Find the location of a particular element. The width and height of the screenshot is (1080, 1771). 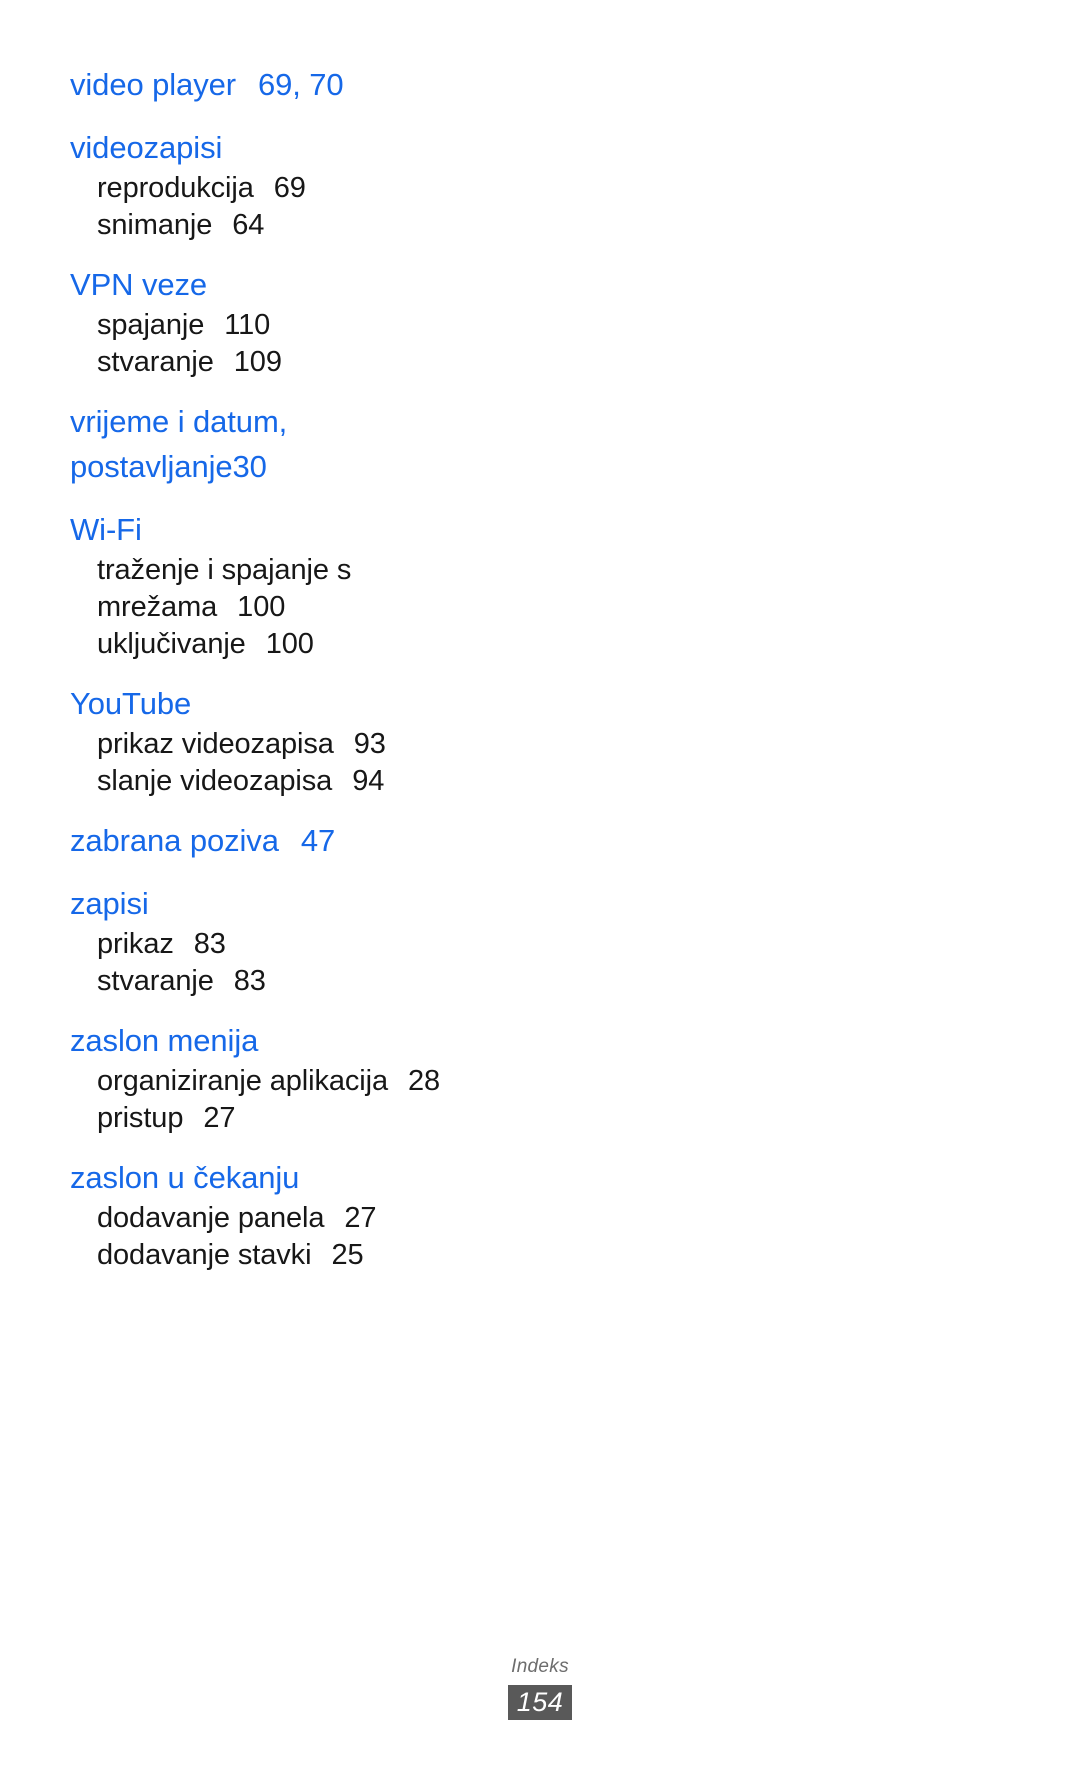

index-heading-label: zaslon menija is located at coordinates (164, 1040).